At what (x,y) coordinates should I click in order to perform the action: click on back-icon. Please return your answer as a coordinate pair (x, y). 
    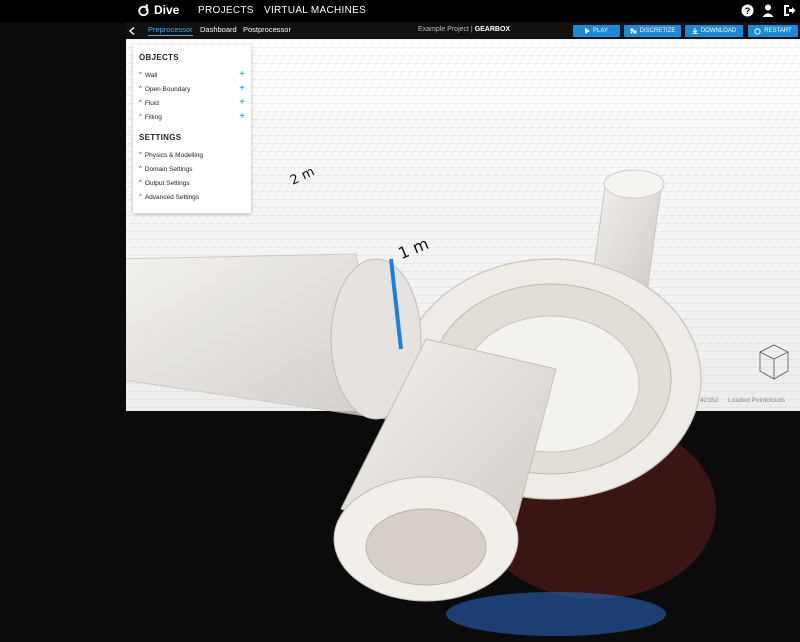
    Looking at the image, I should click on (132, 30).